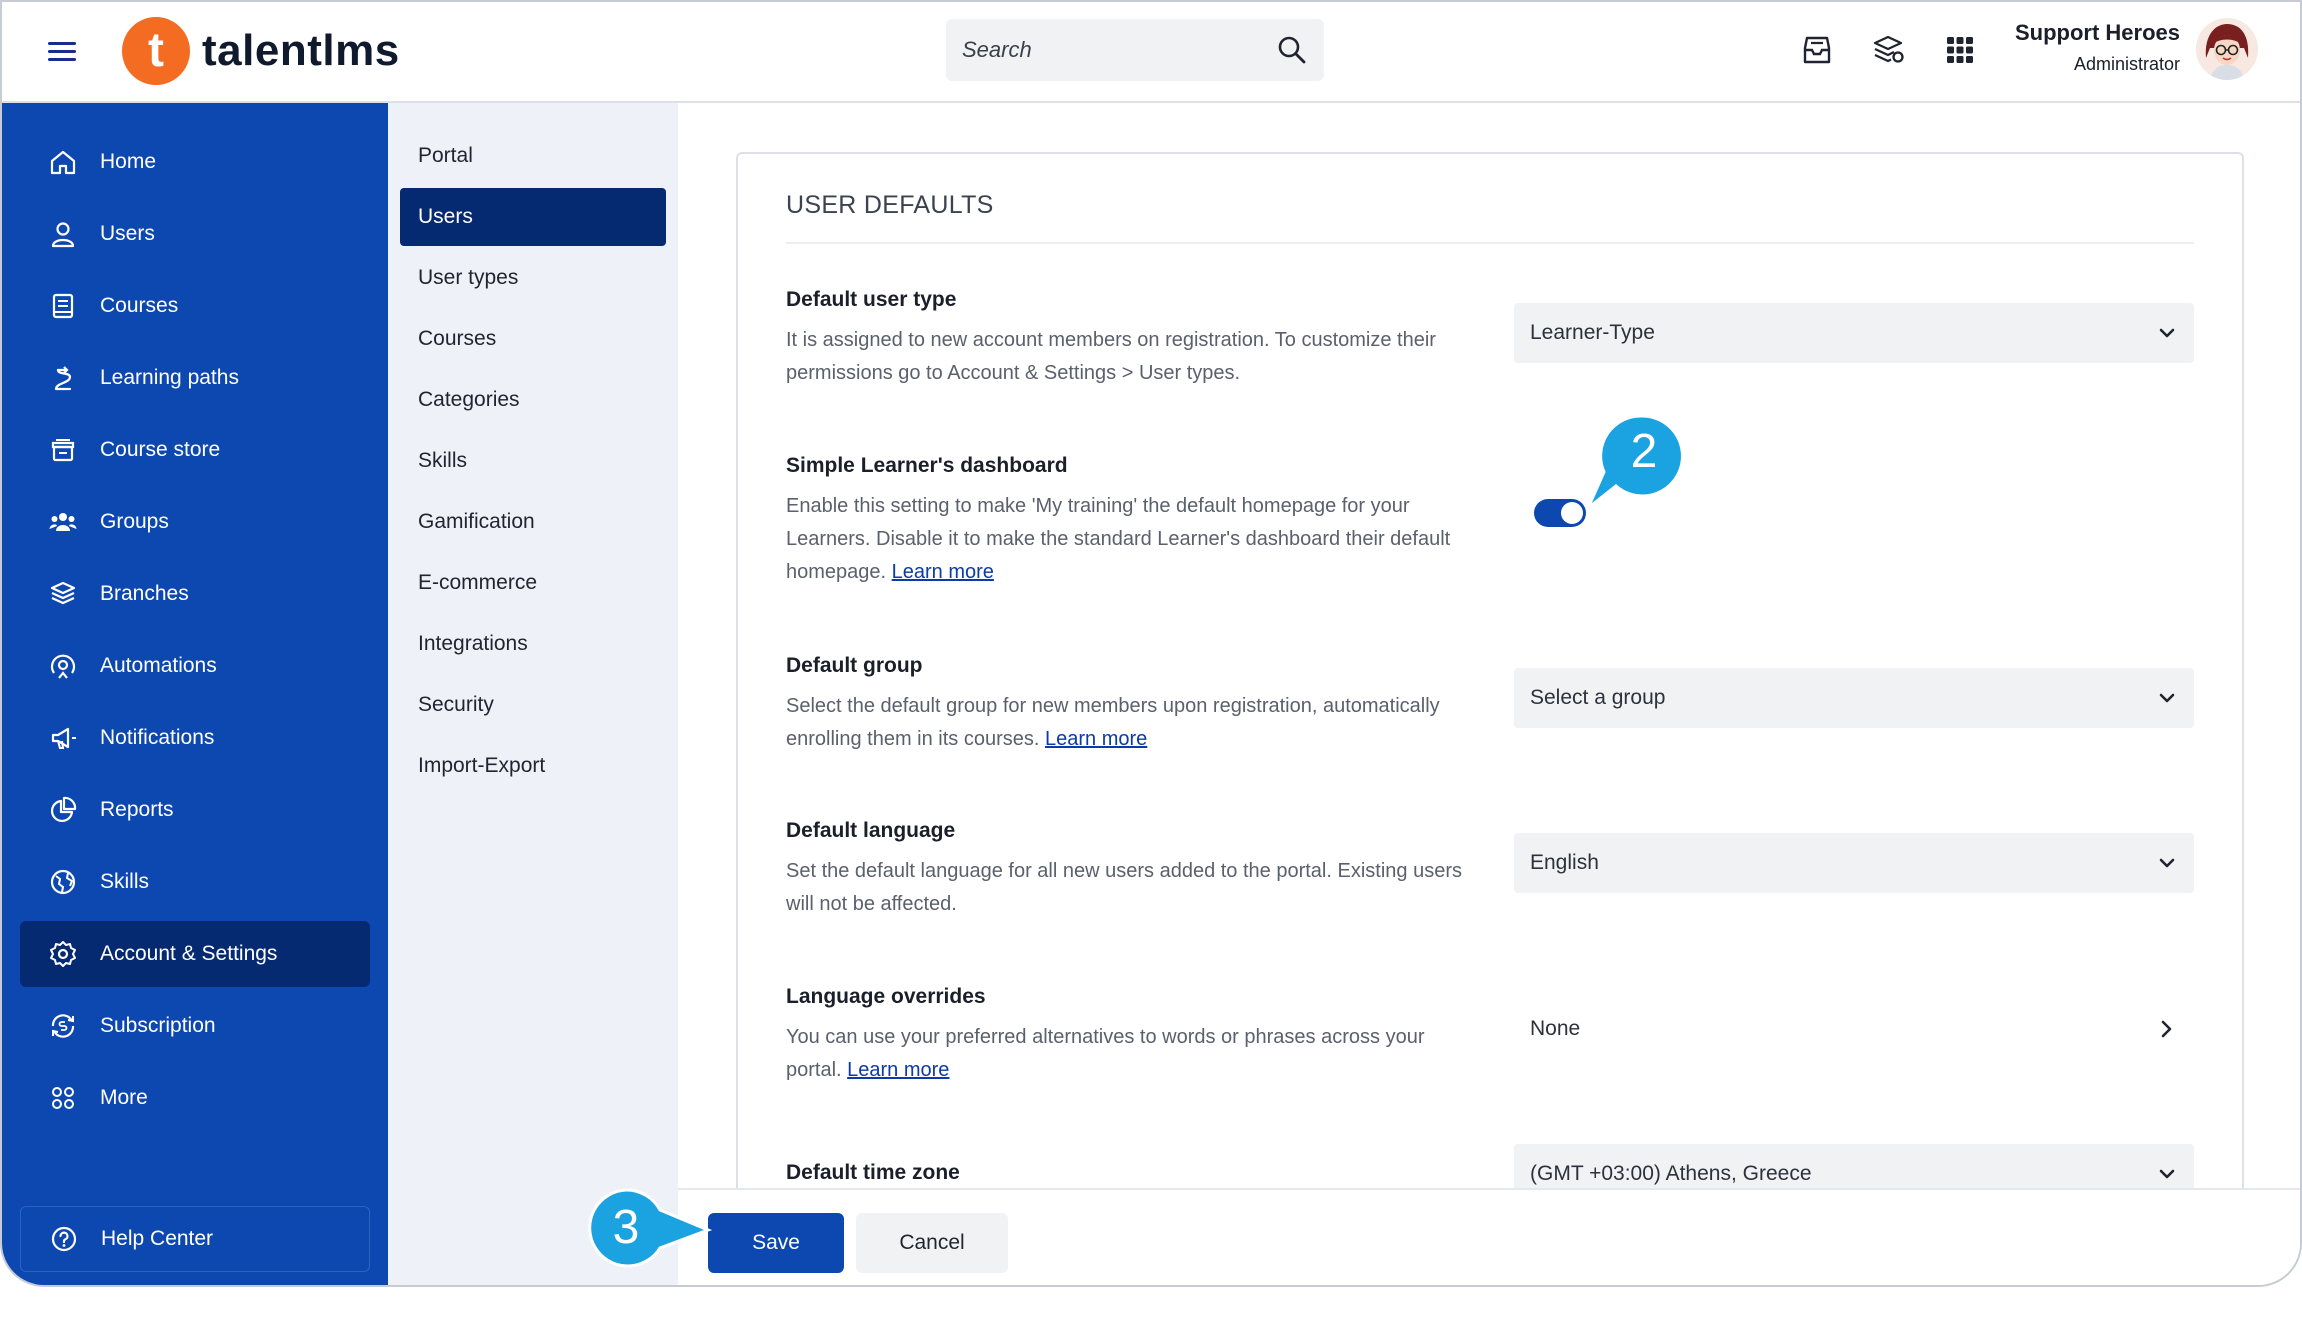  What do you see at coordinates (1572, 513) in the screenshot?
I see `toggle-knob` at bounding box center [1572, 513].